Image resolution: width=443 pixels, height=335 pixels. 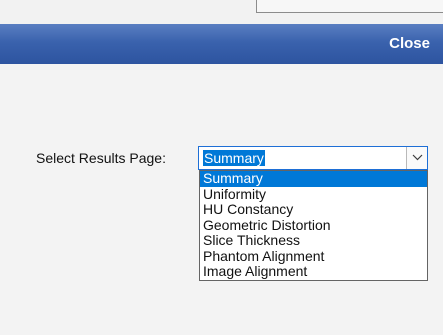 What do you see at coordinates (313, 256) in the screenshot?
I see `option-phantom-alignment: Phantom Alignment` at bounding box center [313, 256].